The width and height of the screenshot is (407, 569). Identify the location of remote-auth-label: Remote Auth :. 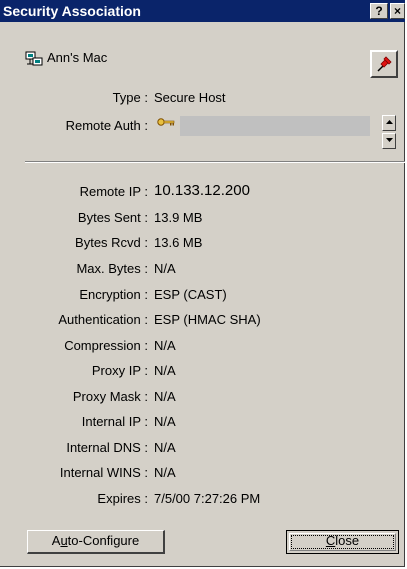
(106, 125).